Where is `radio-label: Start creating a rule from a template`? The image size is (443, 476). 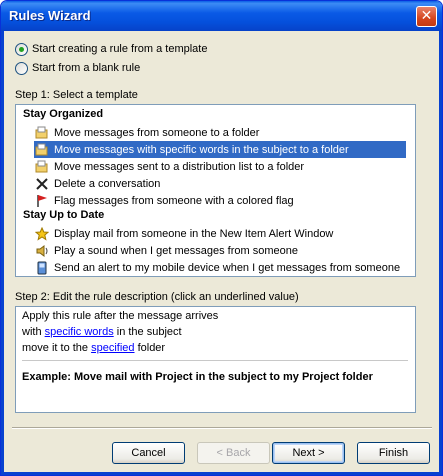
radio-label: Start creating a rule from a template is located at coordinates (120, 49).